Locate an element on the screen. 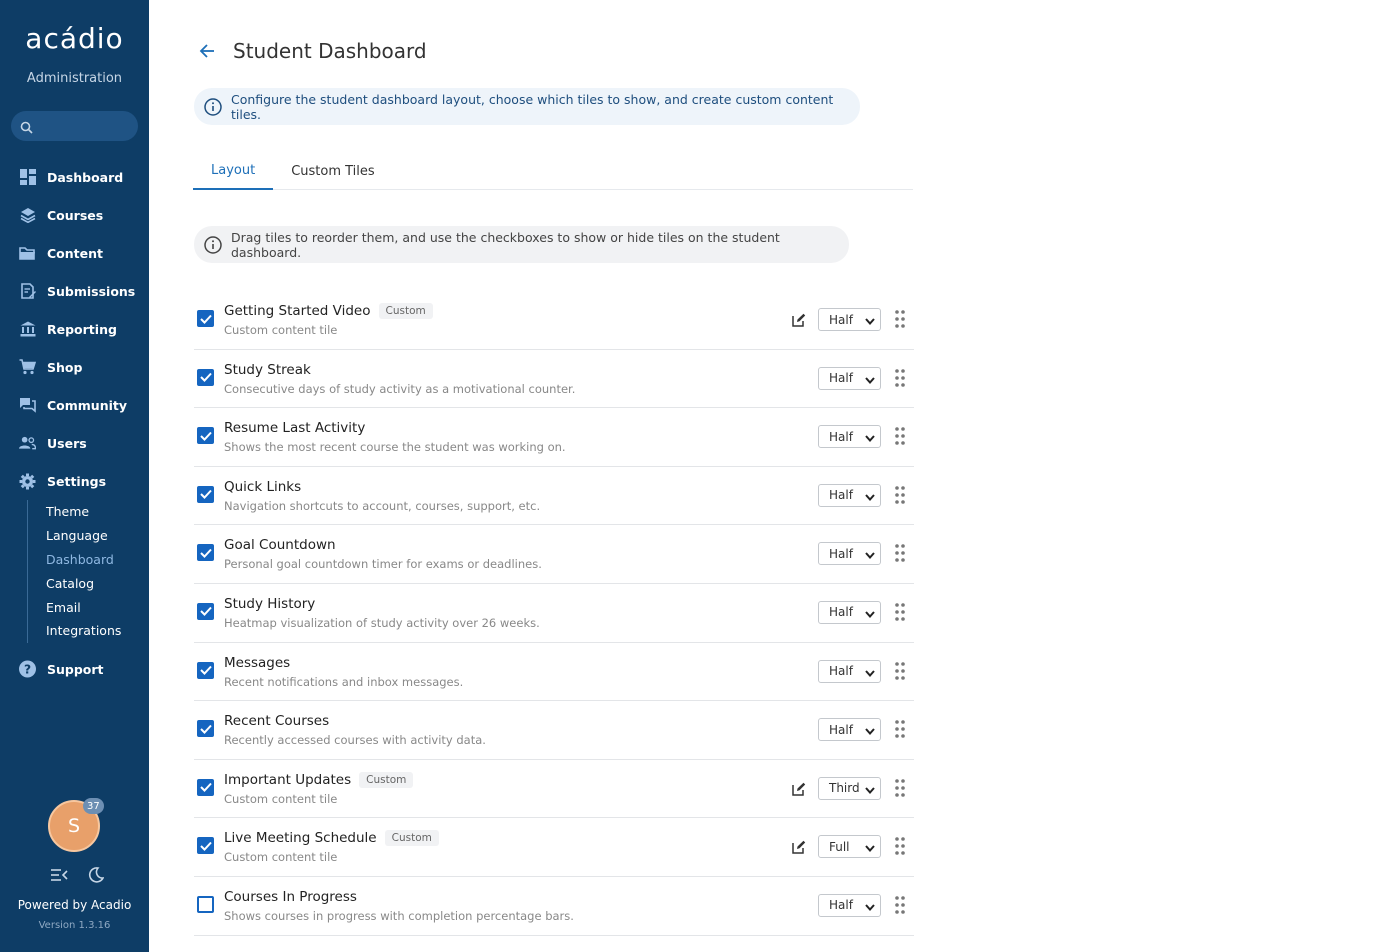 Image resolution: width=1388 pixels, height=952 pixels. tile-size-select: Third is located at coordinates (849, 788).